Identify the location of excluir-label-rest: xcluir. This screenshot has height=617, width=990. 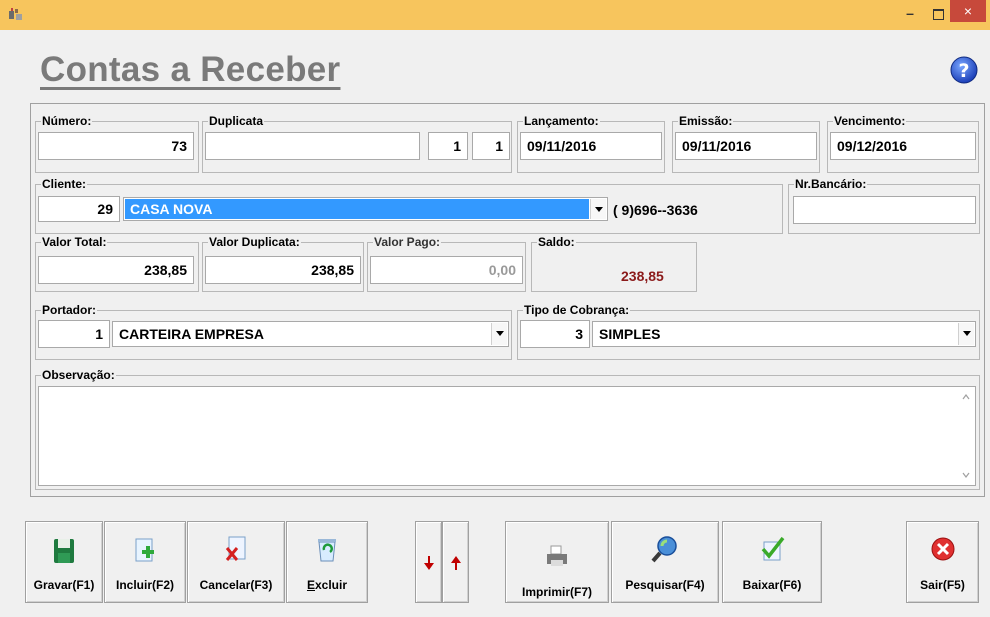
(331, 585).